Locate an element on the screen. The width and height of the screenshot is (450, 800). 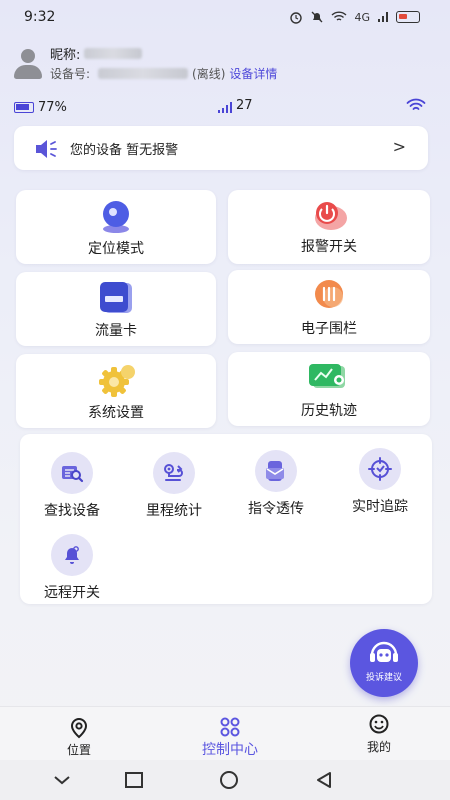
tile-label: 历史轨迹 is located at coordinates (329, 411).